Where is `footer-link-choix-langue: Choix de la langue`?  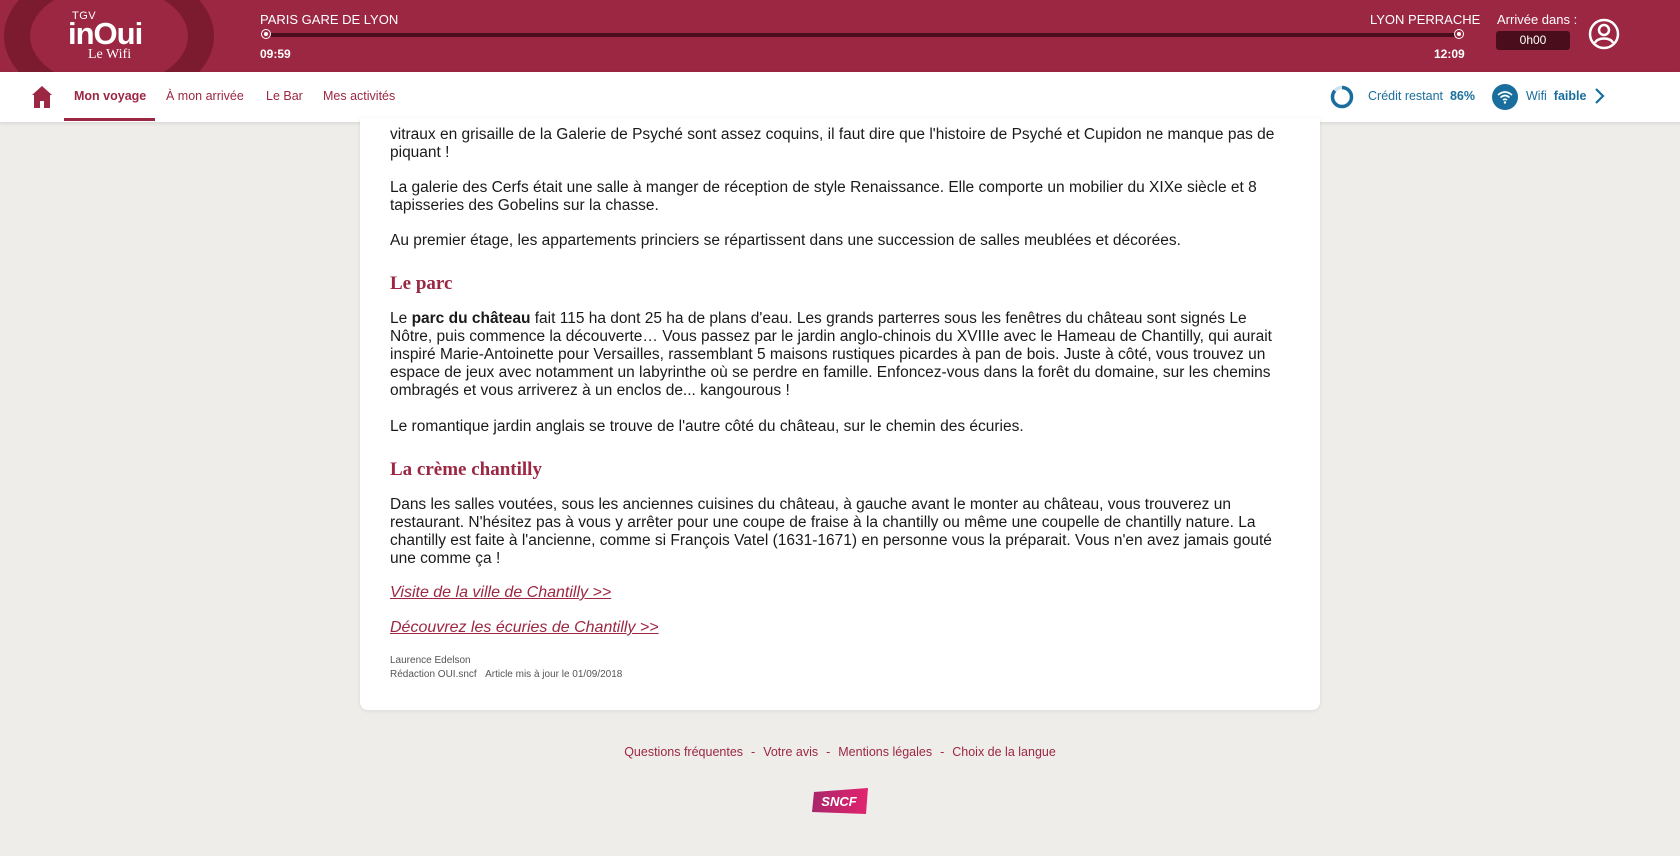
footer-link-choix-langue: Choix de la langue is located at coordinates (1004, 752).